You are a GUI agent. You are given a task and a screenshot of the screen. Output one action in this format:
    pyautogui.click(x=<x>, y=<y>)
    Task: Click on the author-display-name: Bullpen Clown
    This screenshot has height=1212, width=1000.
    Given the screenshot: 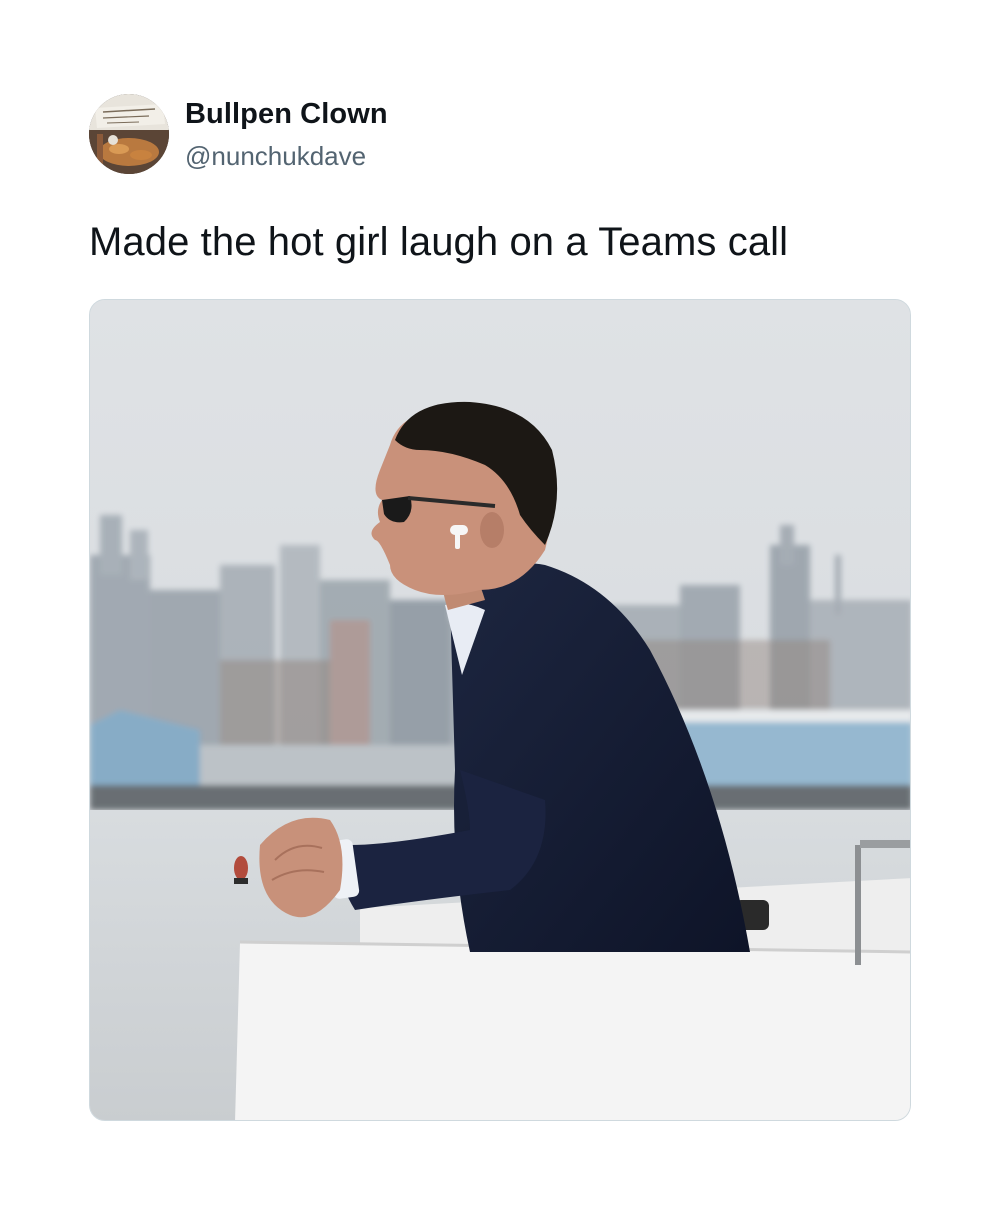 What is the action you would take?
    pyautogui.click(x=286, y=114)
    